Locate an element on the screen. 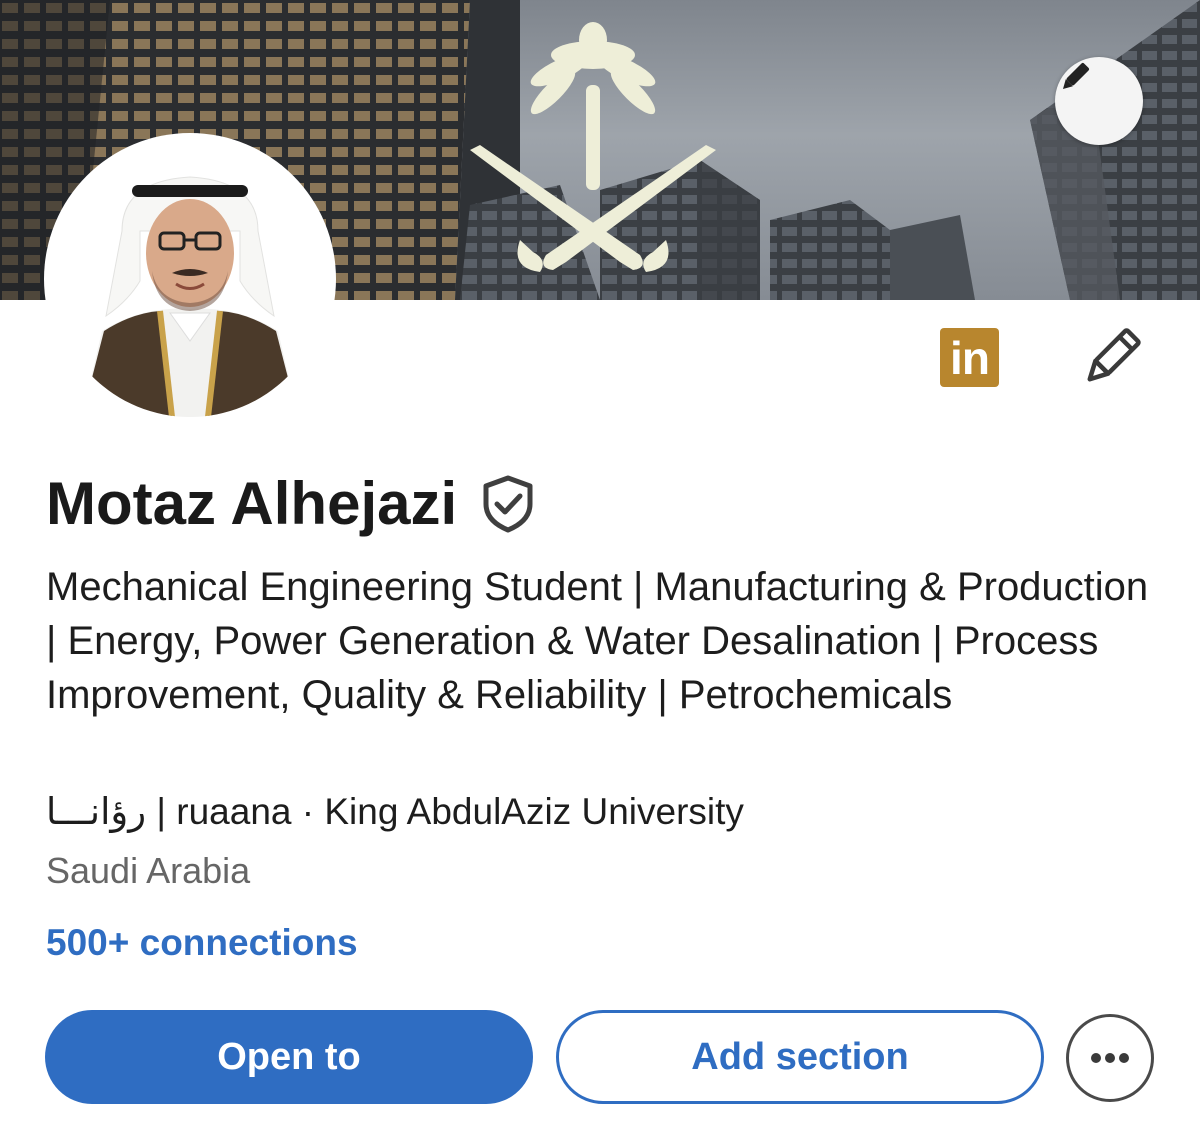 The width and height of the screenshot is (1200, 1125). verified-shield-icon is located at coordinates (508, 504).